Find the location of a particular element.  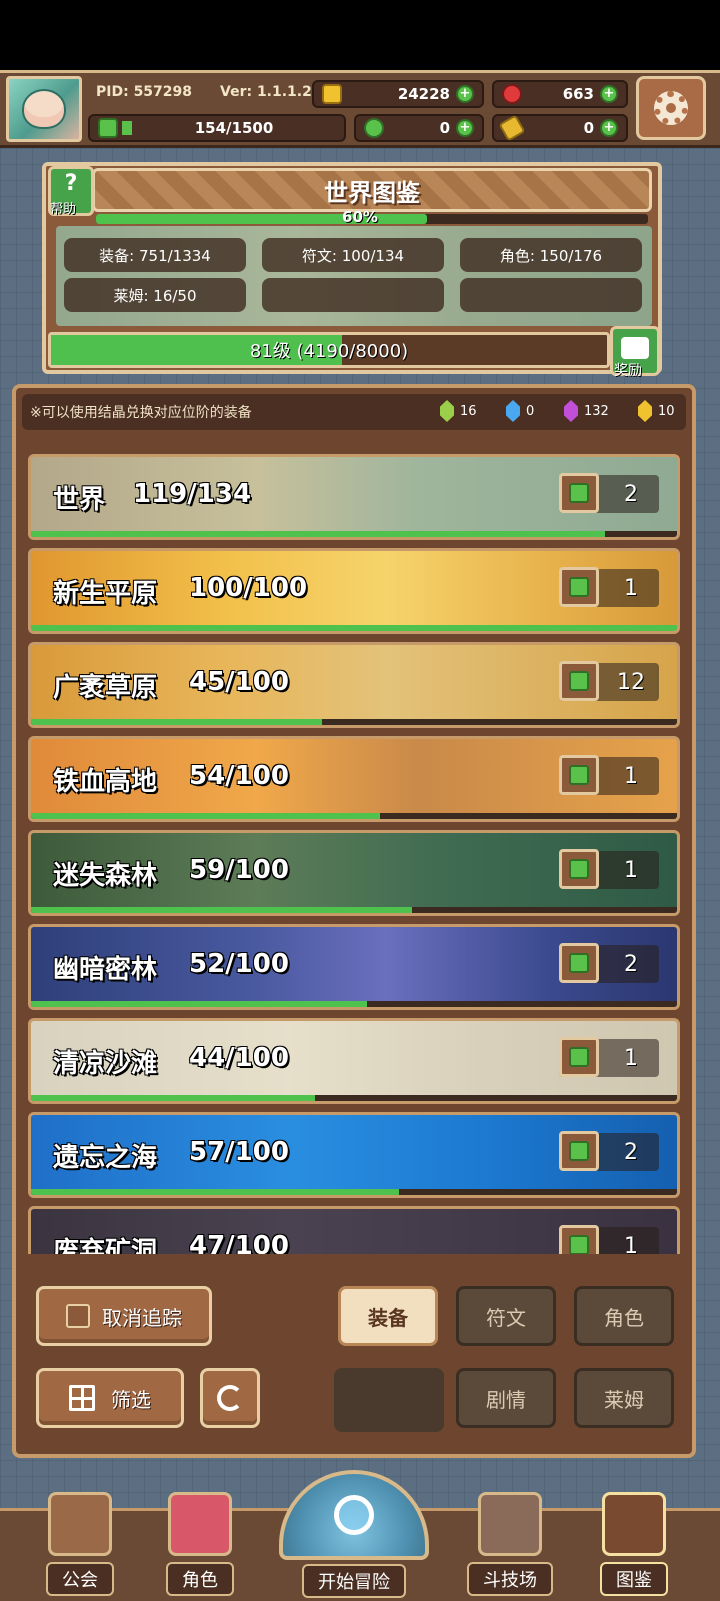

add-material-button: + is located at coordinates (609, 128).